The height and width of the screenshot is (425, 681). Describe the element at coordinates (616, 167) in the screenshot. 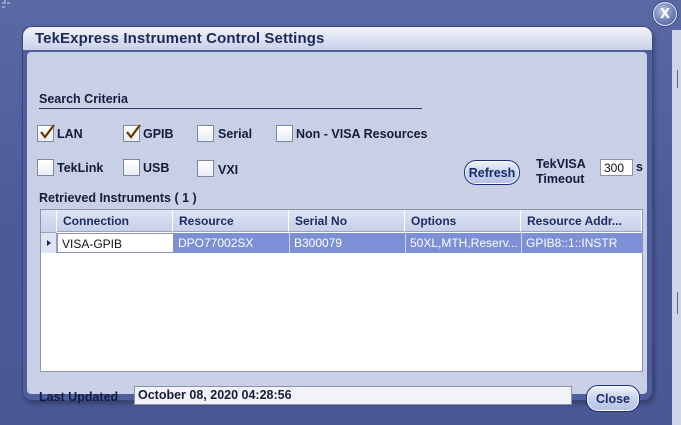

I see `timeout-input: 300` at that location.